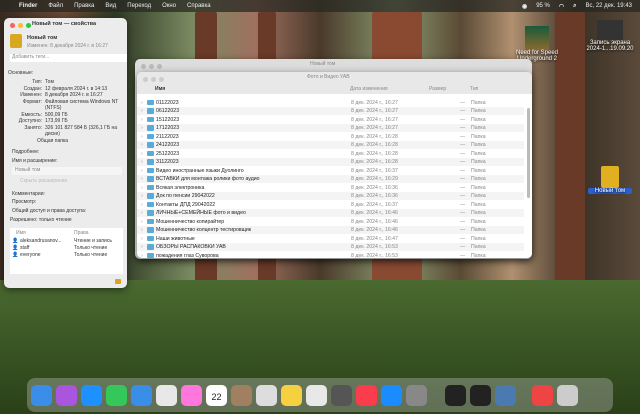  I want to click on menu-edit: Правка, so click(84, 6).